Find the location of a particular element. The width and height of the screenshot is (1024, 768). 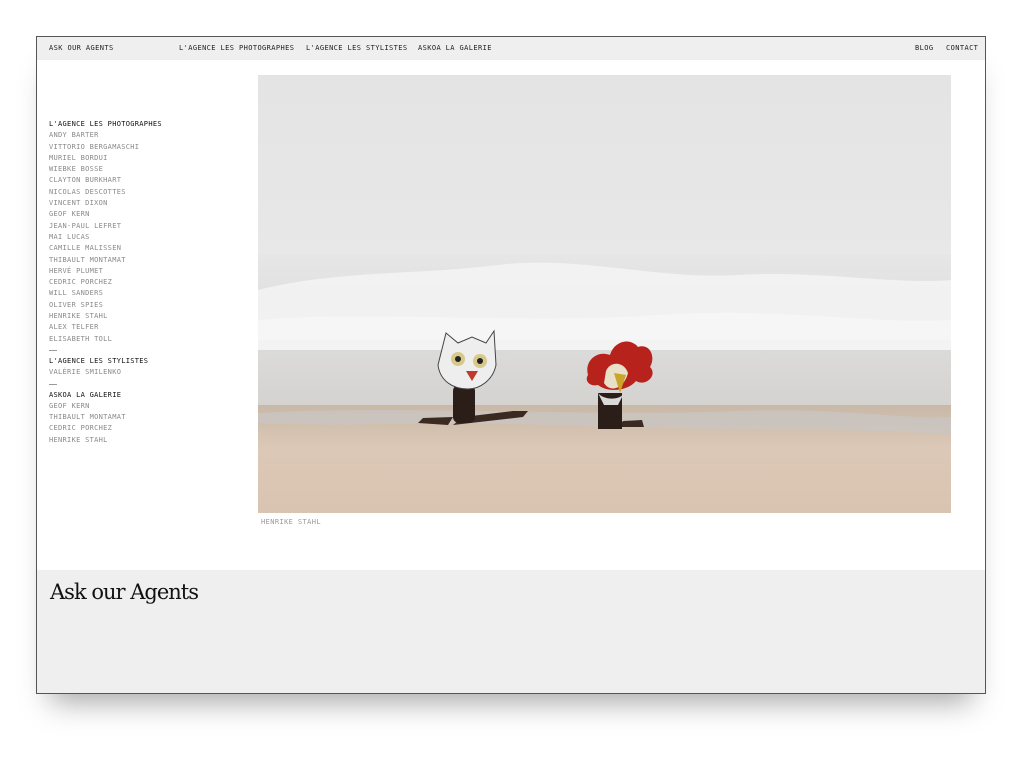

nav-link-stylistes: L'AGENCE LES STYLISTES is located at coordinates (357, 48).